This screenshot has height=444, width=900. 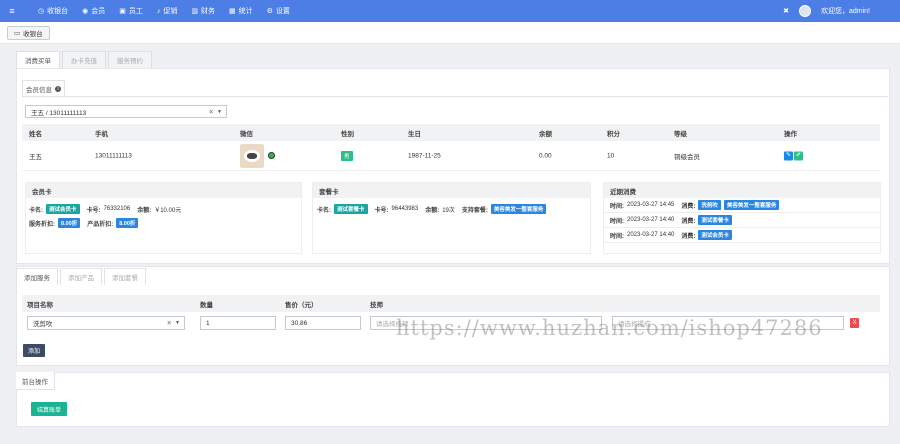 What do you see at coordinates (347, 155) in the screenshot?
I see `gender-badge: 男` at bounding box center [347, 155].